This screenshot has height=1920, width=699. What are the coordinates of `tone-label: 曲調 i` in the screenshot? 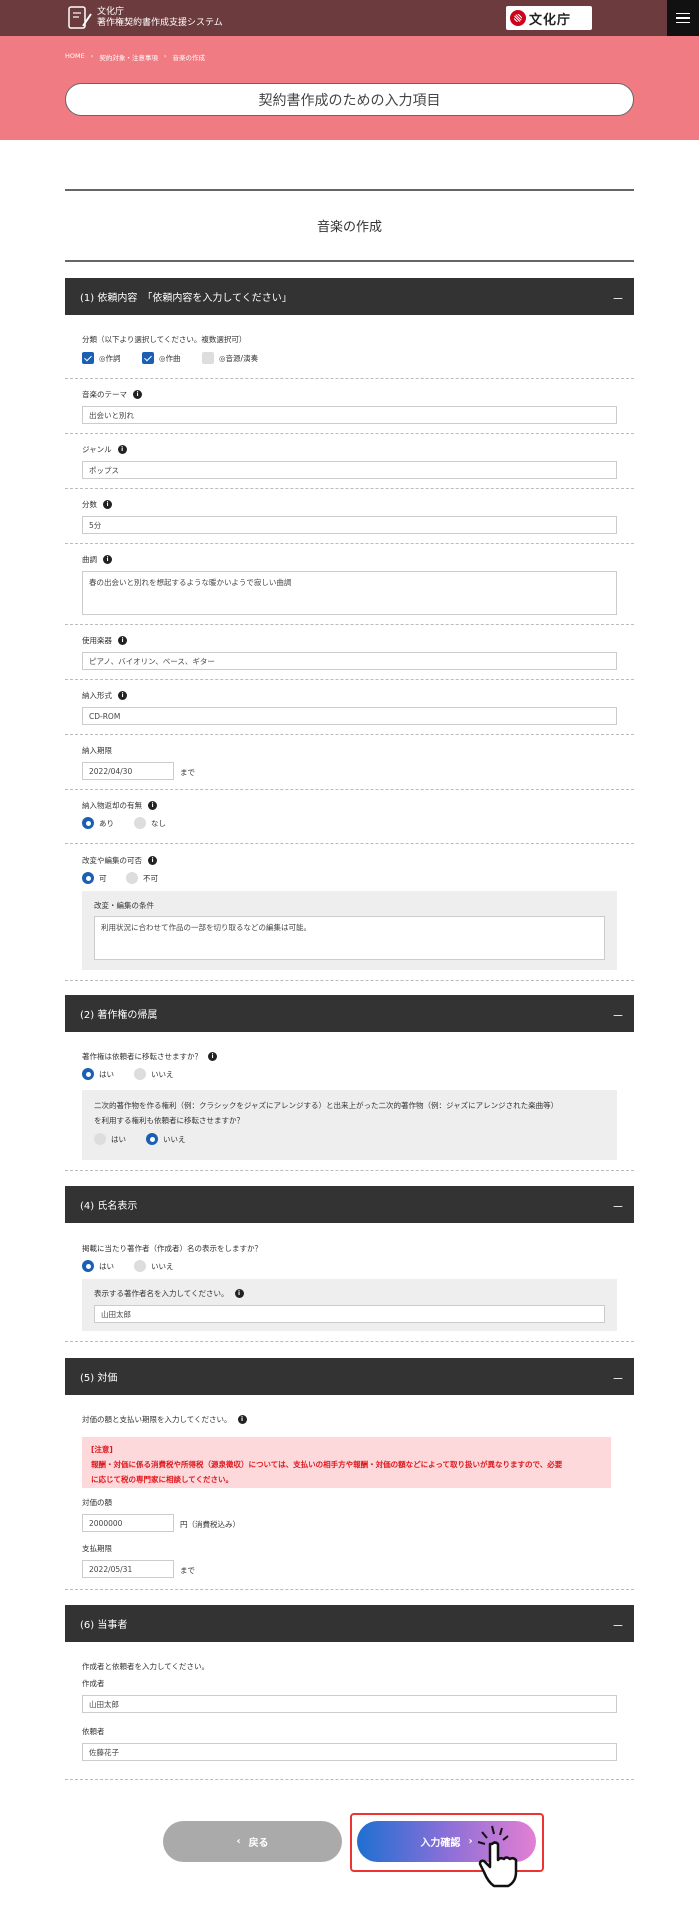 It's located at (97, 559).